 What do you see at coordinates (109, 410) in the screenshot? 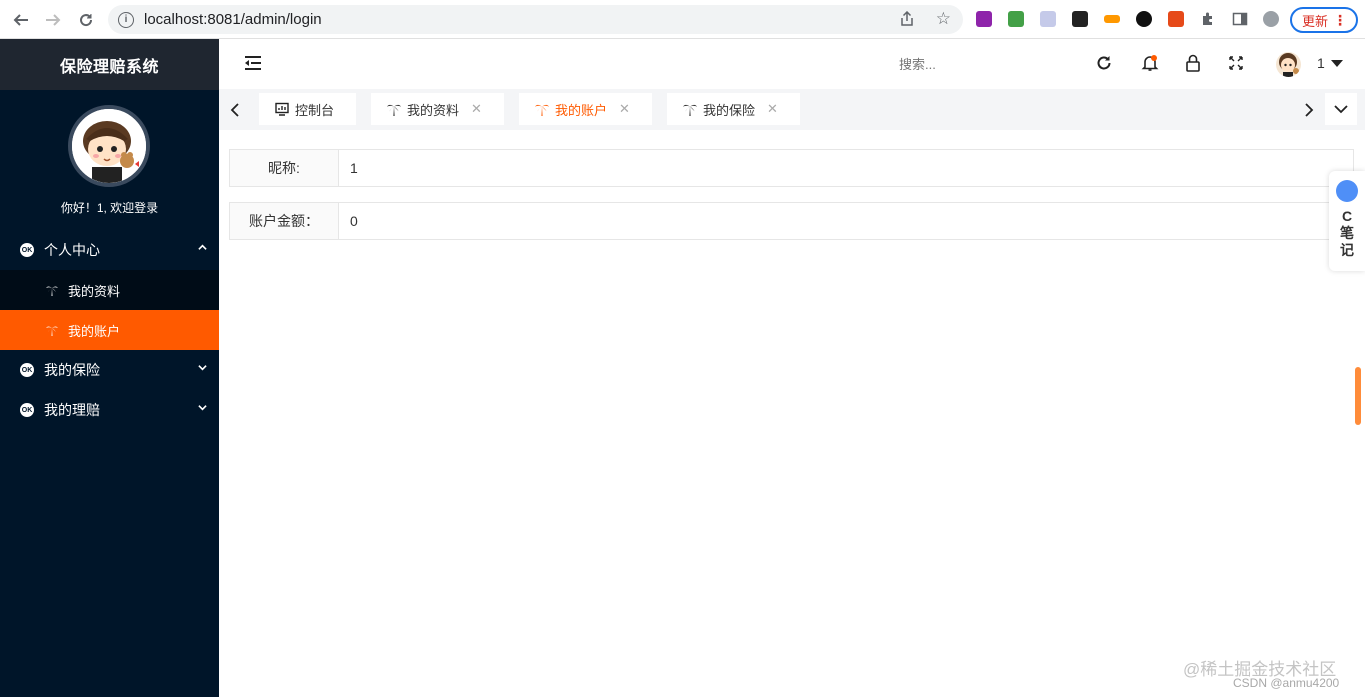
I see `sidebar-item-my-claims: OK 我的理赔` at bounding box center [109, 410].